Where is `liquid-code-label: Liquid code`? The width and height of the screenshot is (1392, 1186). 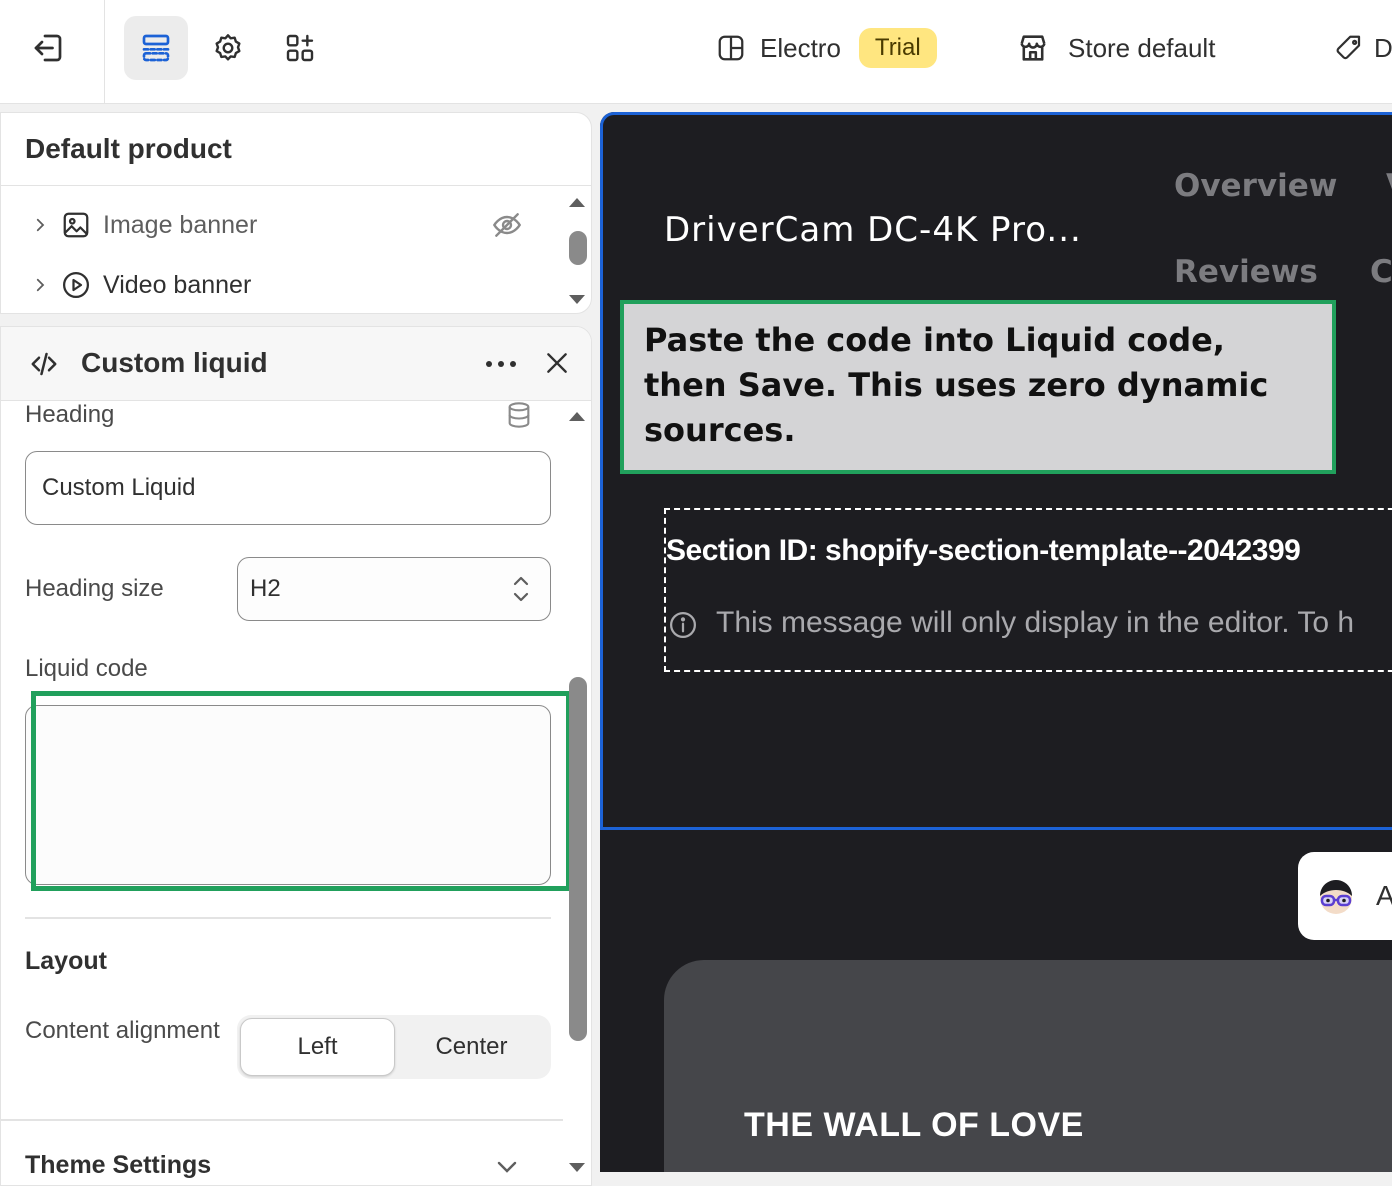
liquid-code-label: Liquid code is located at coordinates (86, 668).